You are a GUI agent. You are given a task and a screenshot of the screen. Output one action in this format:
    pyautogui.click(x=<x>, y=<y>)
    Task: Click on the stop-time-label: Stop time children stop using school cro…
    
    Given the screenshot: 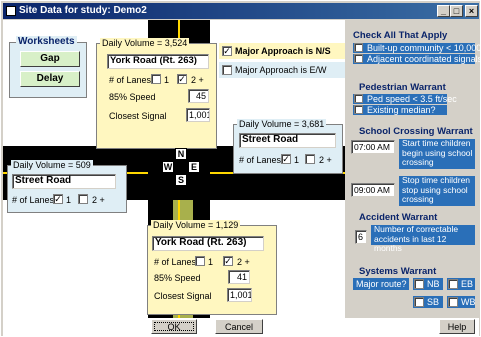 What is the action you would take?
    pyautogui.click(x=437, y=190)
    